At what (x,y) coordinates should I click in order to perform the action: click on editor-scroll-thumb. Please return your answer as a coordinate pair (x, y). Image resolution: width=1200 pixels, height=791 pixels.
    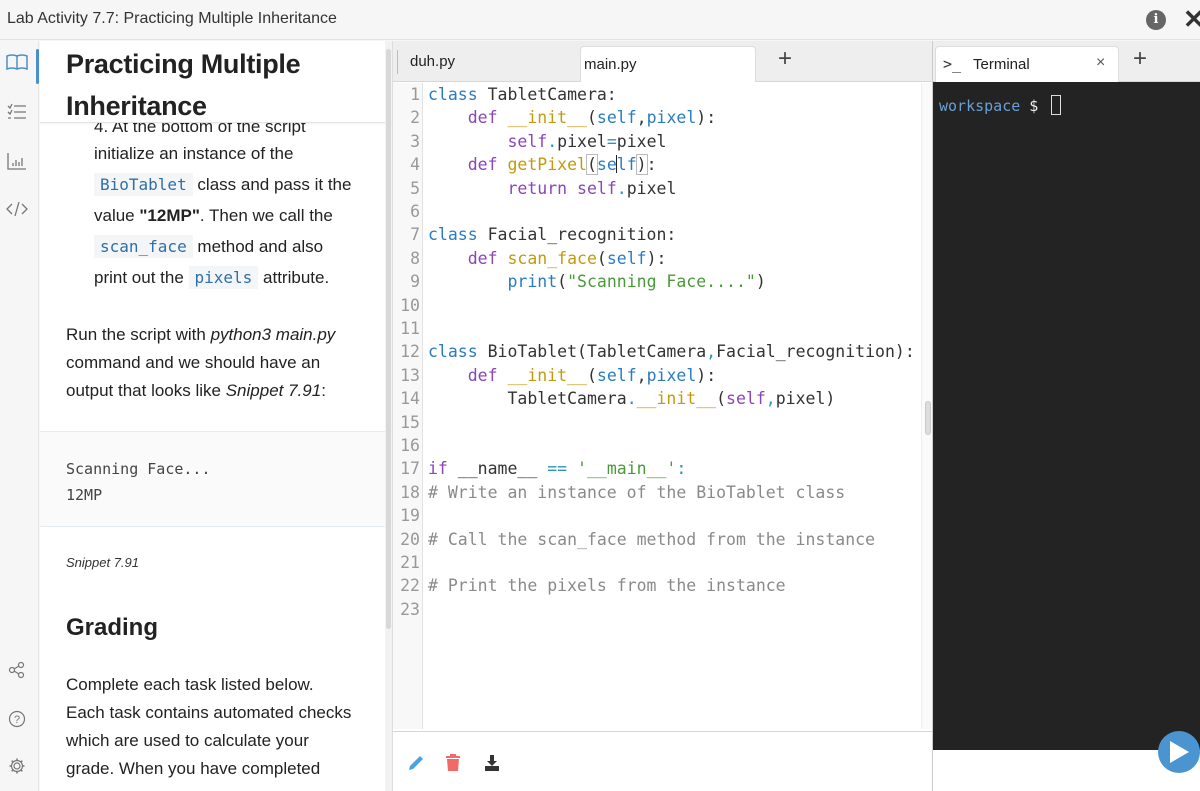
    Looking at the image, I should click on (928, 418).